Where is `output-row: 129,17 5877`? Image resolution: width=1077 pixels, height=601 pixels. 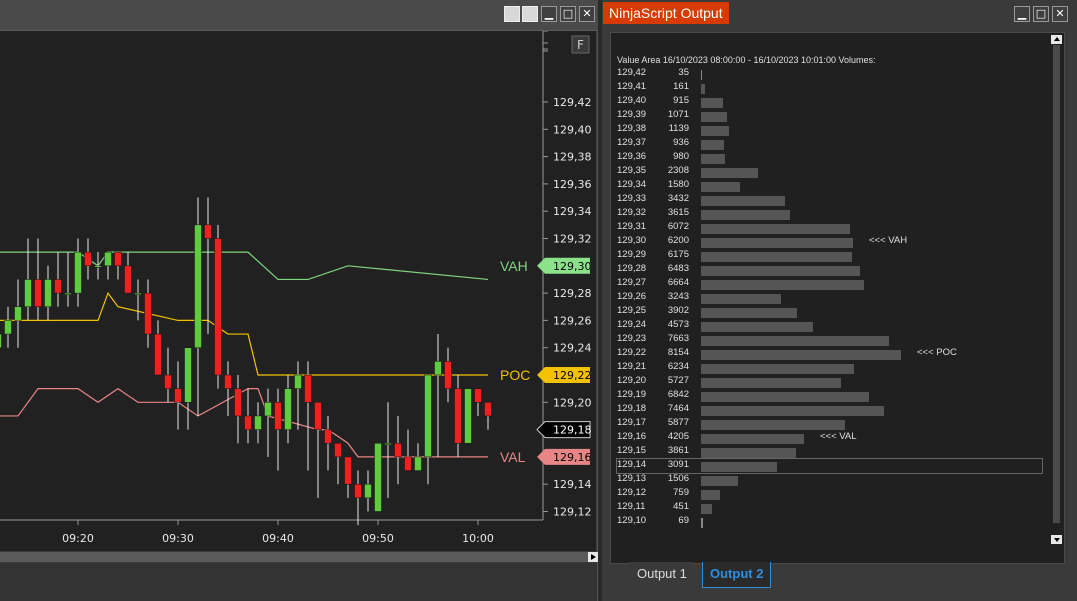
output-row: 129,17 5877 is located at coordinates (829, 424).